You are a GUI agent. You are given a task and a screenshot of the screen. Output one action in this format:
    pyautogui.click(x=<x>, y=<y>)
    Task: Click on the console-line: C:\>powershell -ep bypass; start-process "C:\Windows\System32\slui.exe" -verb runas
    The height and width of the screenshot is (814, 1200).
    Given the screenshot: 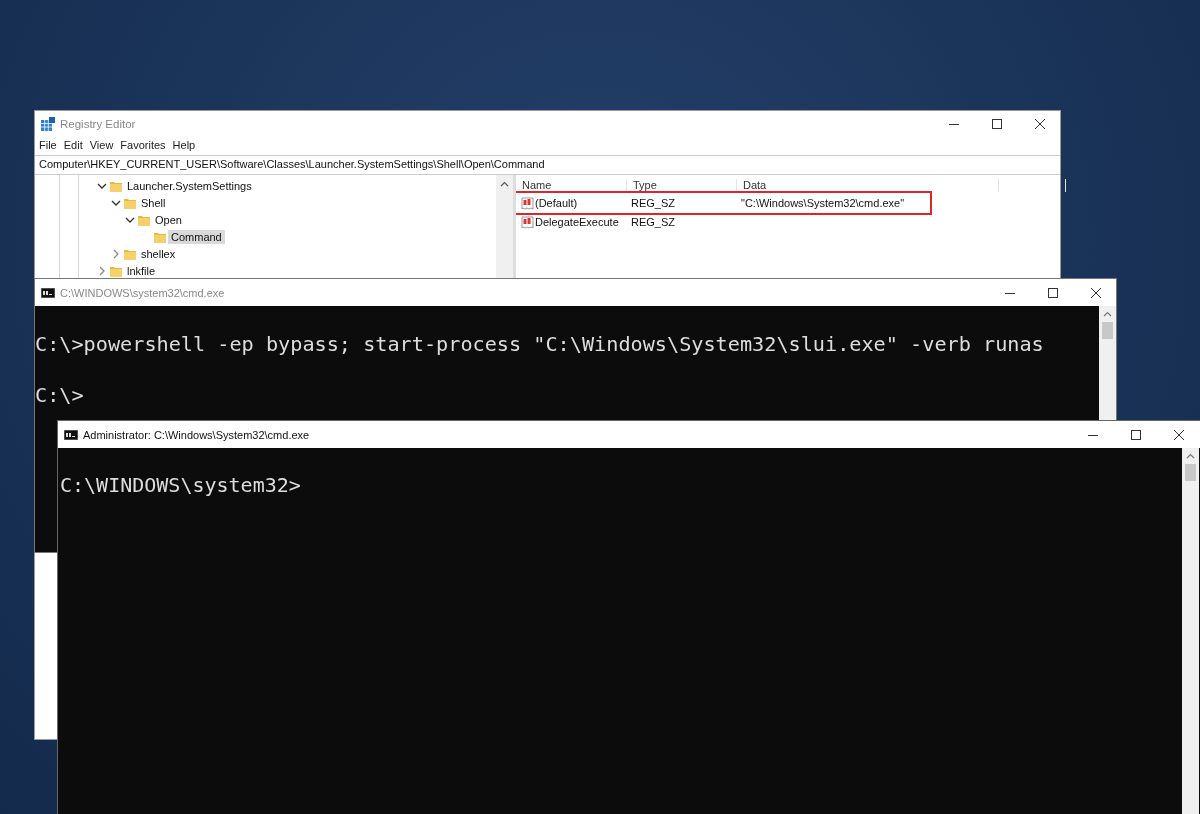 What is the action you would take?
    pyautogui.click(x=540, y=344)
    